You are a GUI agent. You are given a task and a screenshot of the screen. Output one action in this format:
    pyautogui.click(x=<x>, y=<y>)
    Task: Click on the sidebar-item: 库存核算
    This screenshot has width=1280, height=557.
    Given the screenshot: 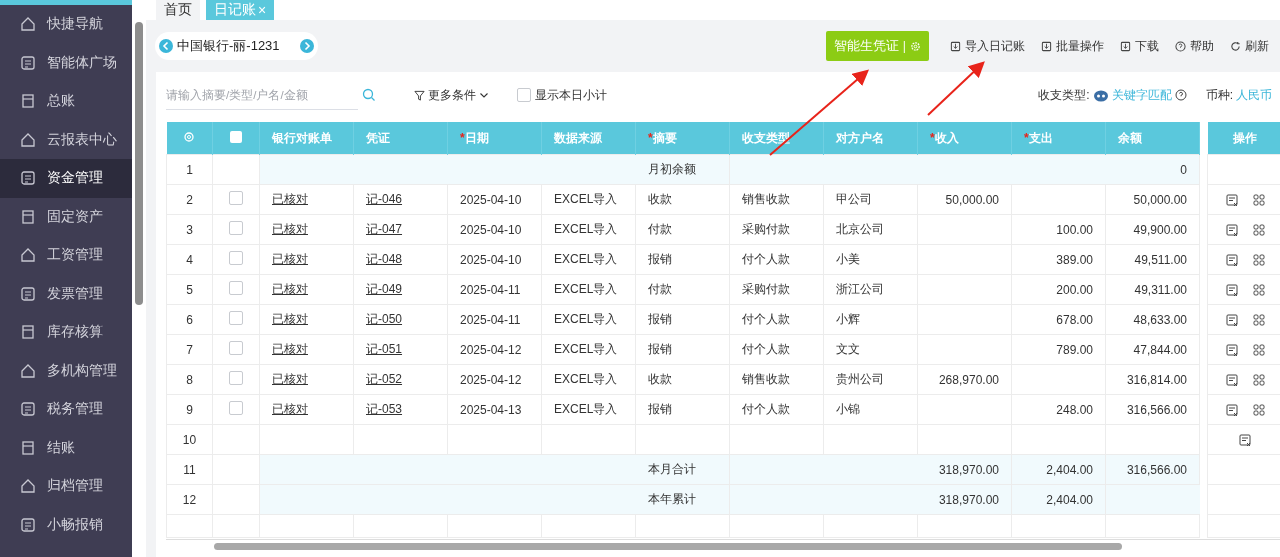 What is the action you would take?
    pyautogui.click(x=66, y=332)
    